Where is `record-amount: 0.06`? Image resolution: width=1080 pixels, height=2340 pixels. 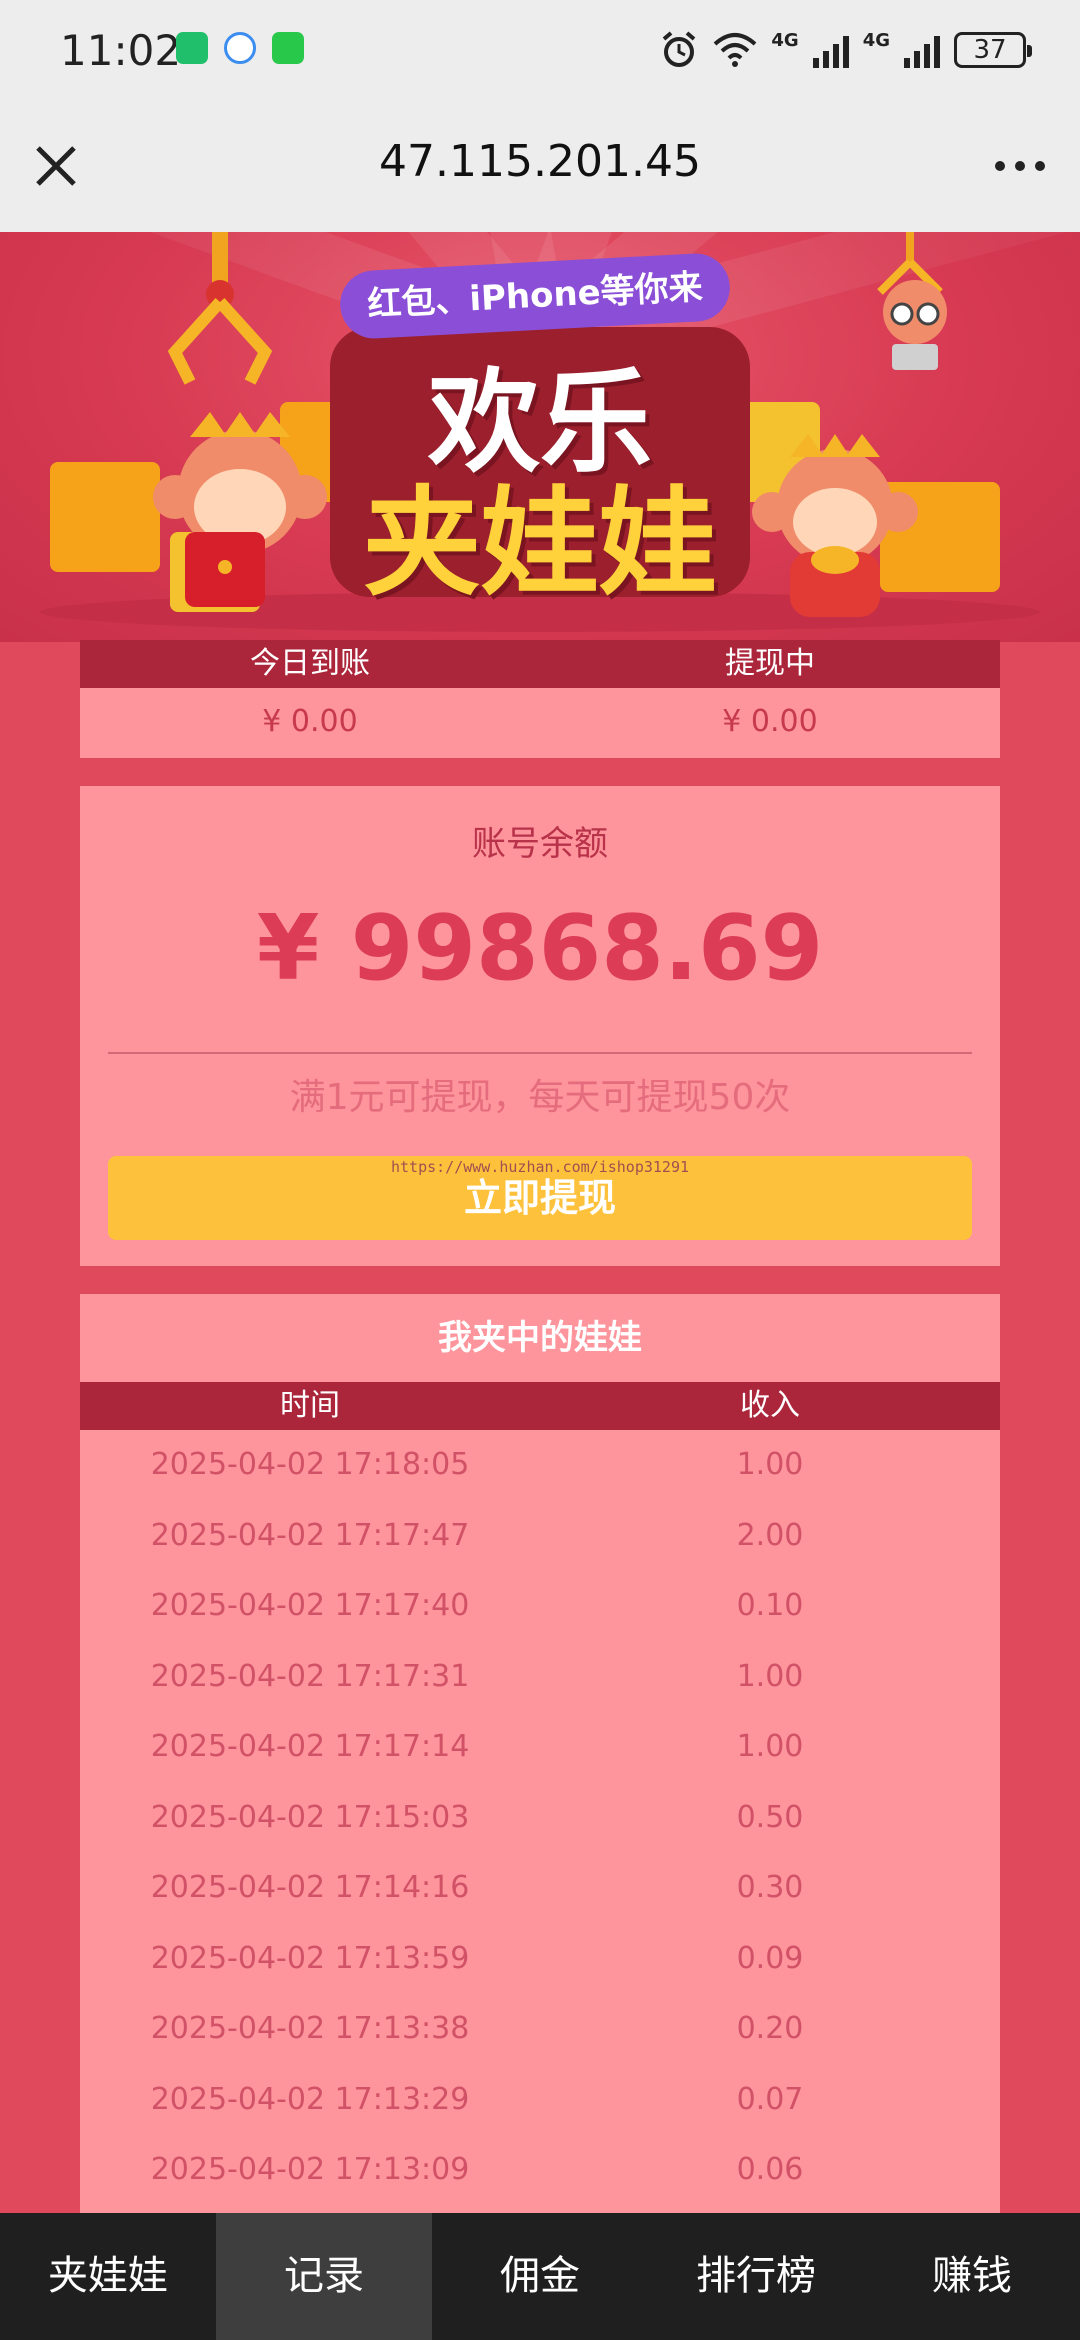 record-amount: 0.06 is located at coordinates (770, 2169).